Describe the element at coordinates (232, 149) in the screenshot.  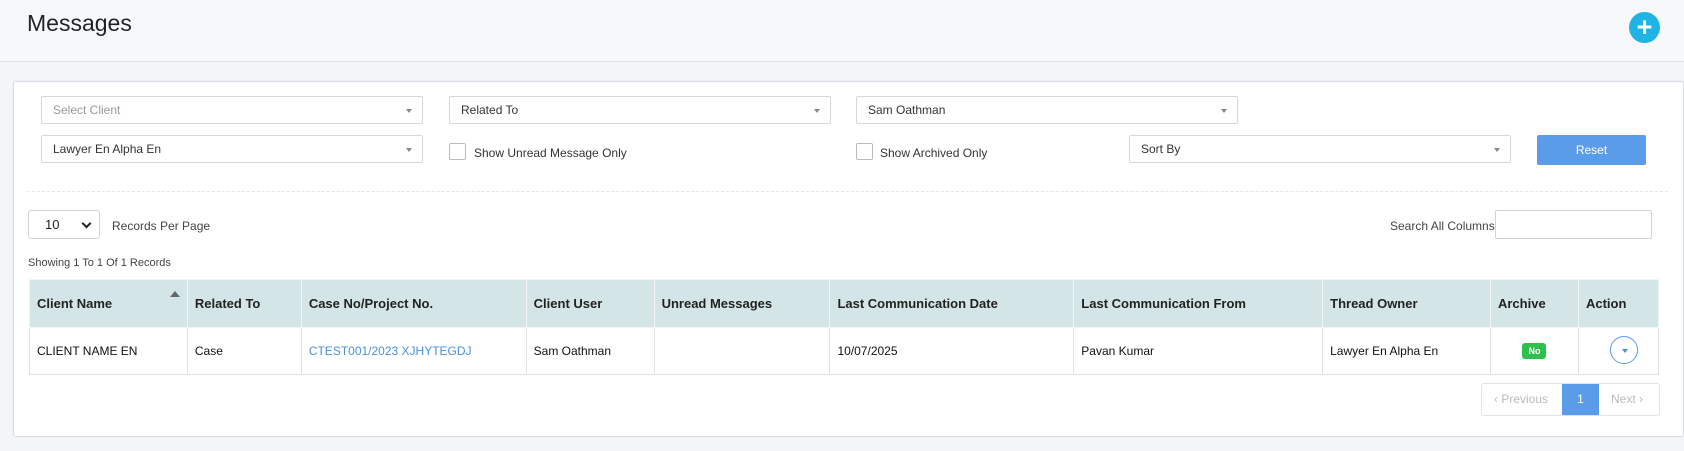
I see `lawyer-dropdown: Lawyer En Alpha En` at that location.